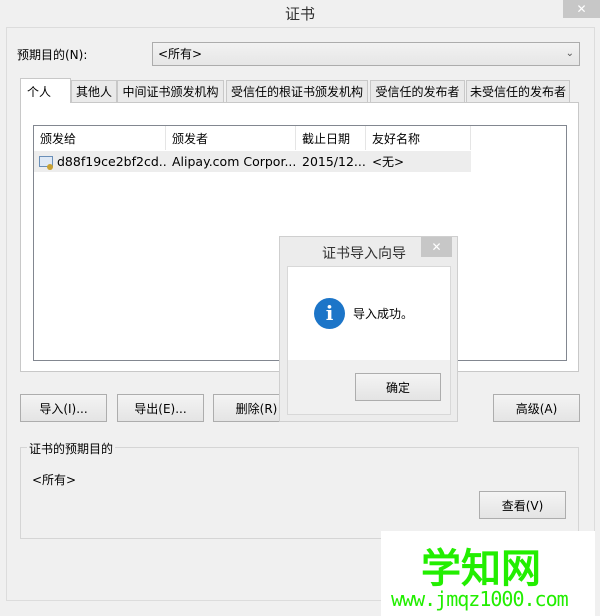 This screenshot has width=600, height=616. What do you see at coordinates (100, 138) in the screenshot?
I see `column-issued-to: 颁发给` at bounding box center [100, 138].